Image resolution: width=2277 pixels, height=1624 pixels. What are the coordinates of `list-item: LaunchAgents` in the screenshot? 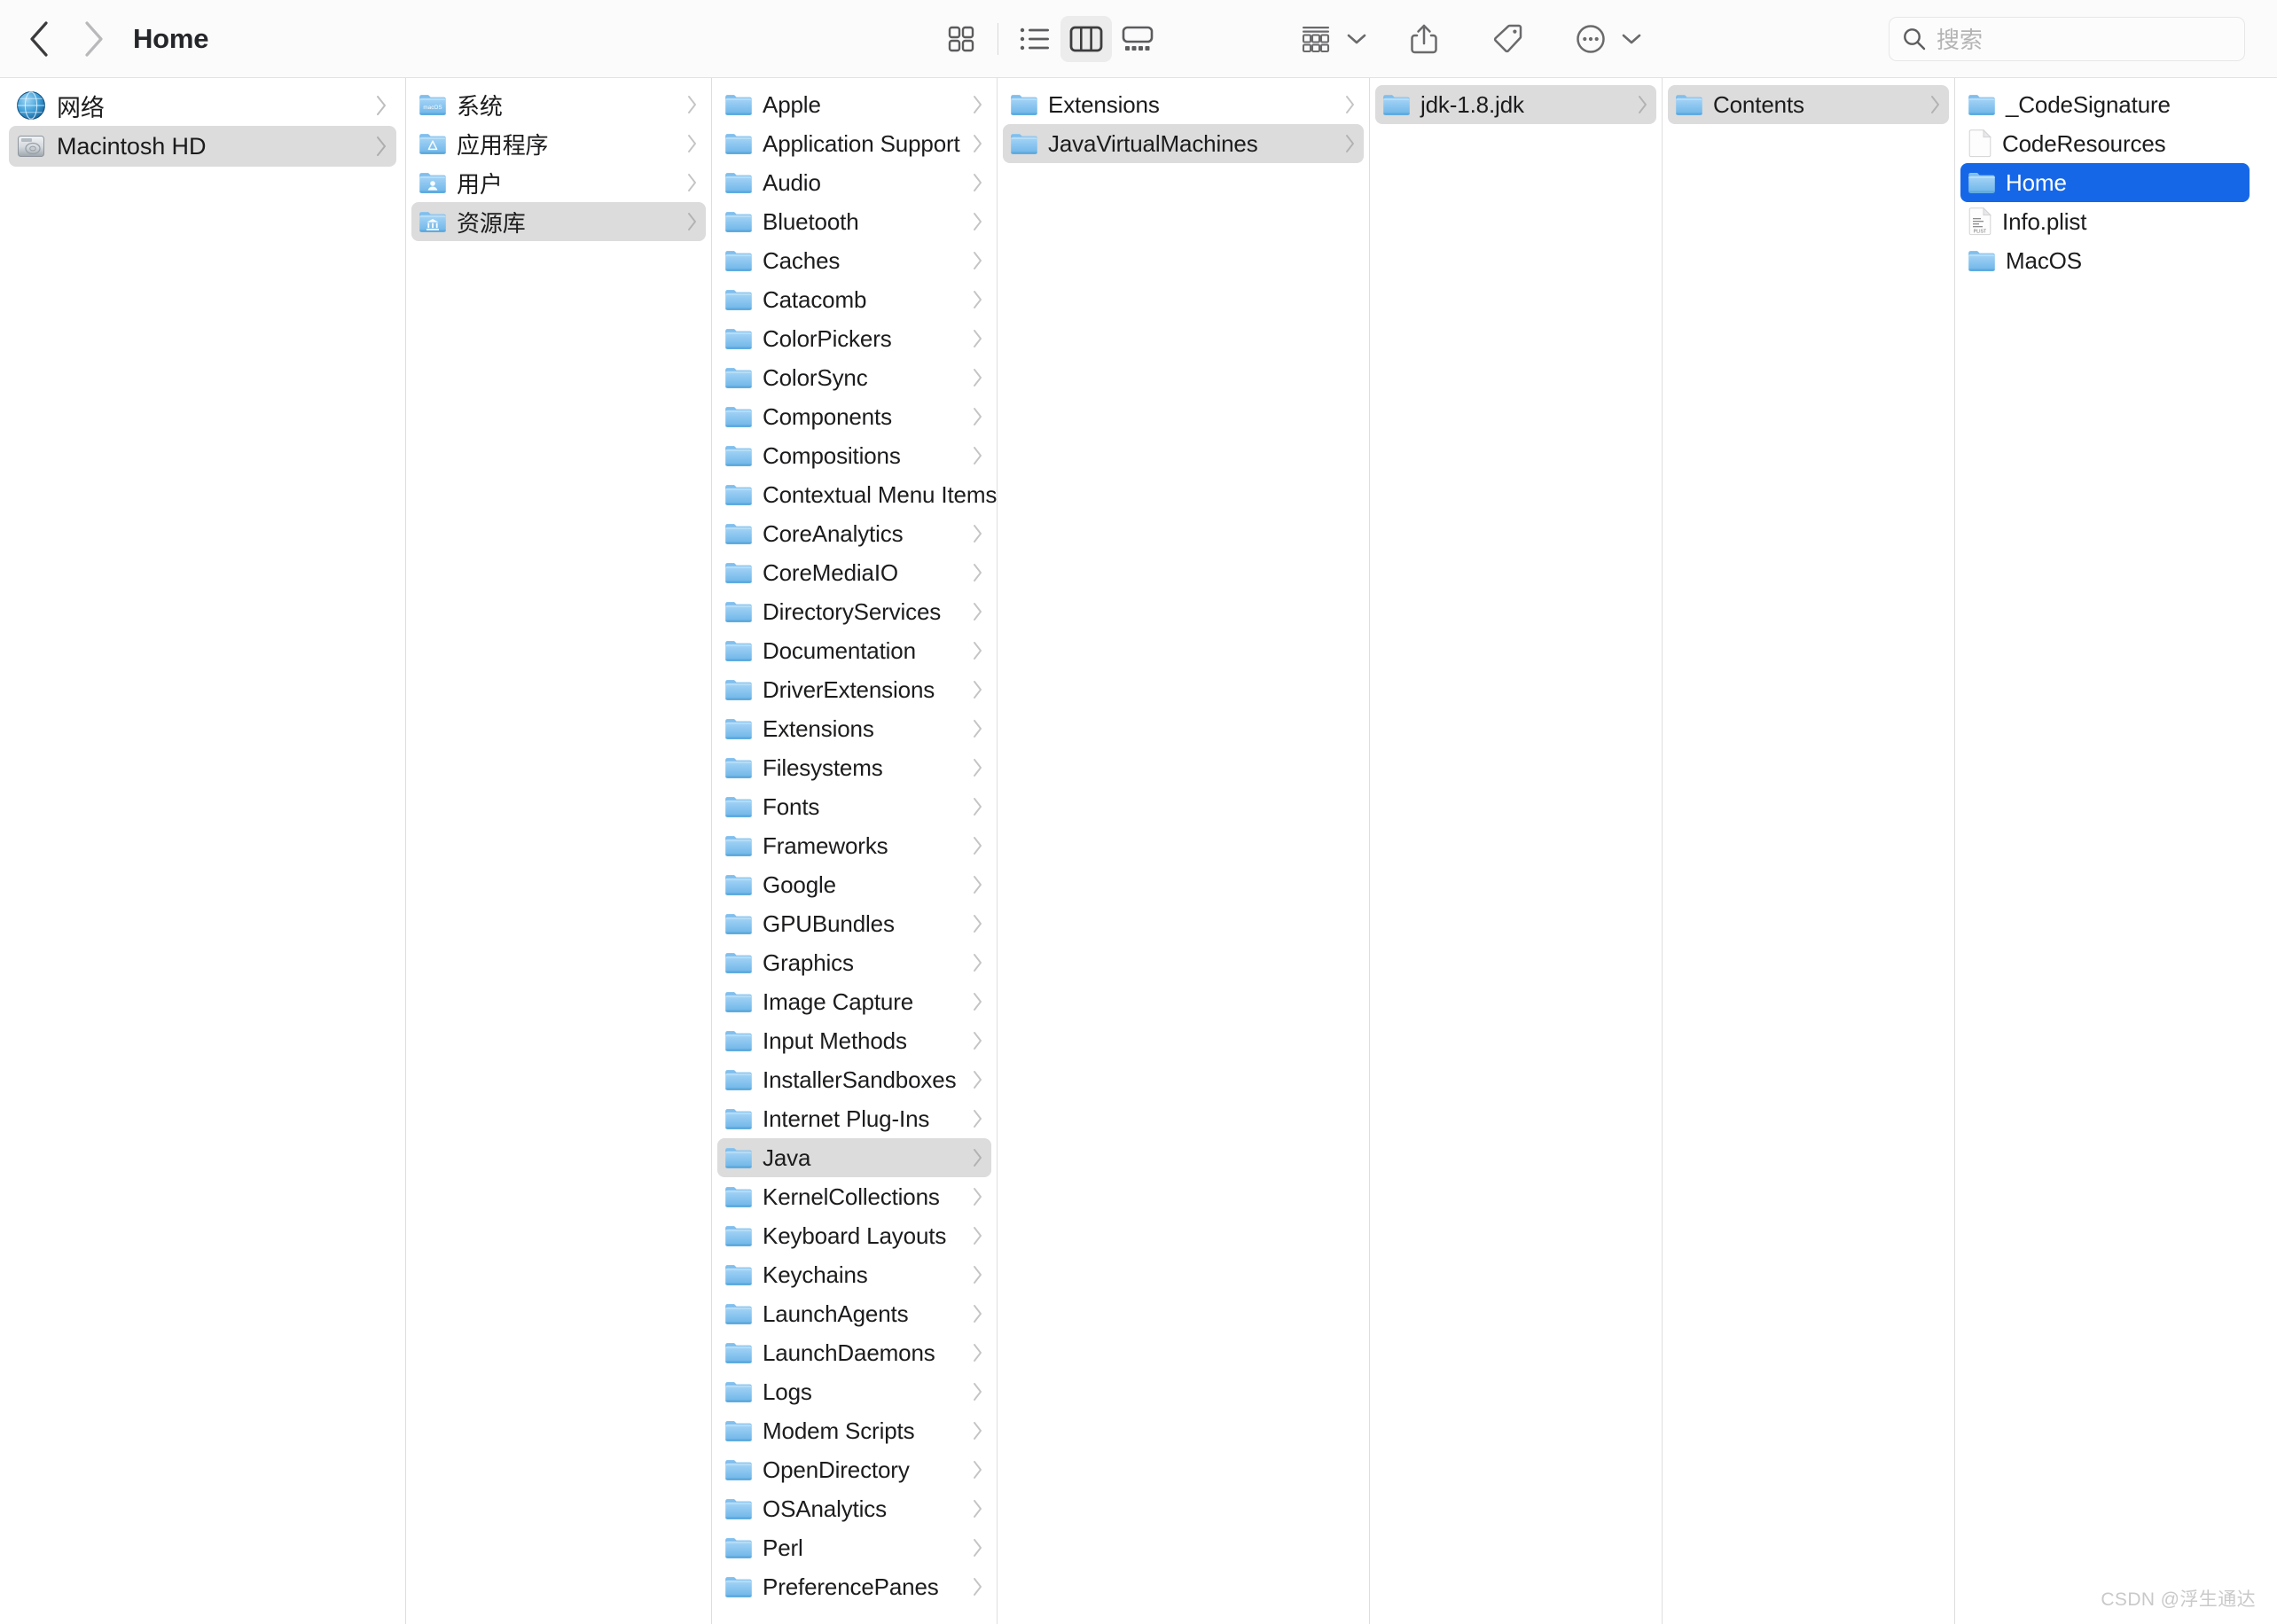 It's located at (854, 1313).